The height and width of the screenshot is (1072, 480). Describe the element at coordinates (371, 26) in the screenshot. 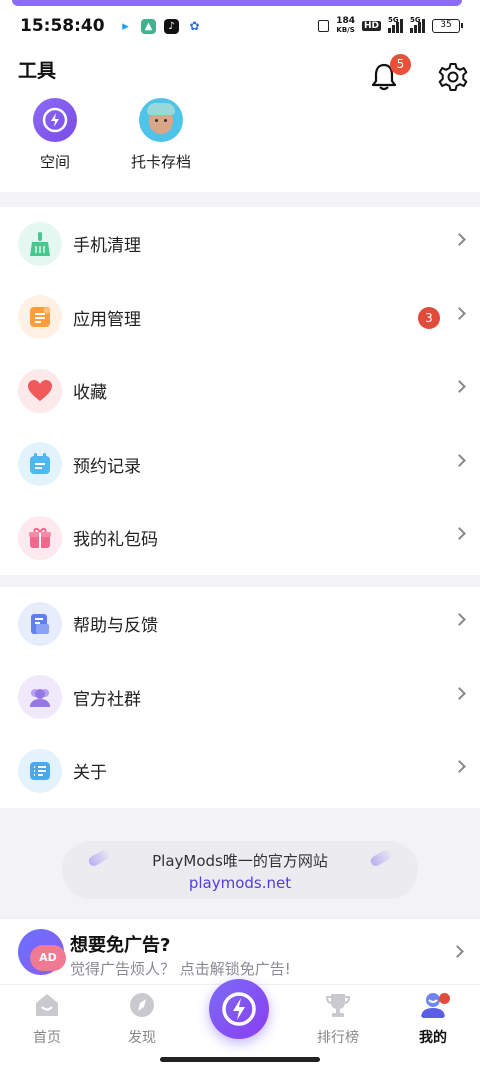

I see `hd-icon: HD` at that location.